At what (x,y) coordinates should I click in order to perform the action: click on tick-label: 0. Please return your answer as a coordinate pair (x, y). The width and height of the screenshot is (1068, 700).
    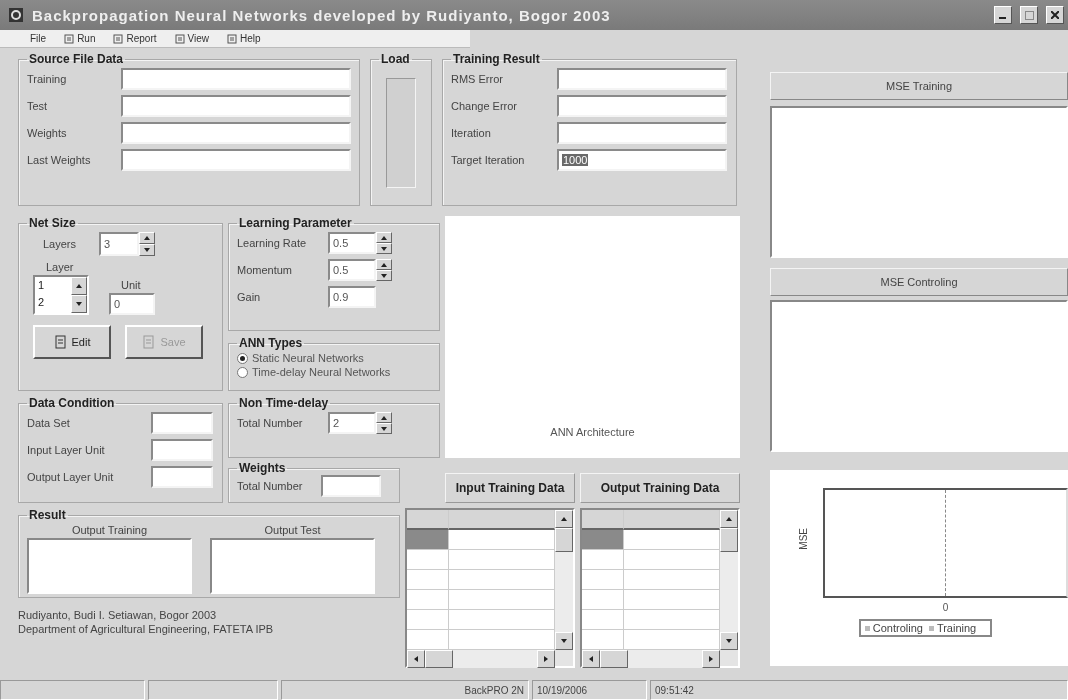
    Looking at the image, I should click on (945, 607).